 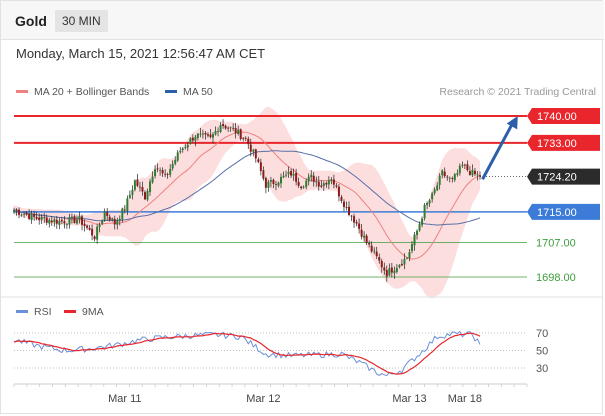 I want to click on x-tick-mar-13: Mar 13, so click(x=409, y=399).